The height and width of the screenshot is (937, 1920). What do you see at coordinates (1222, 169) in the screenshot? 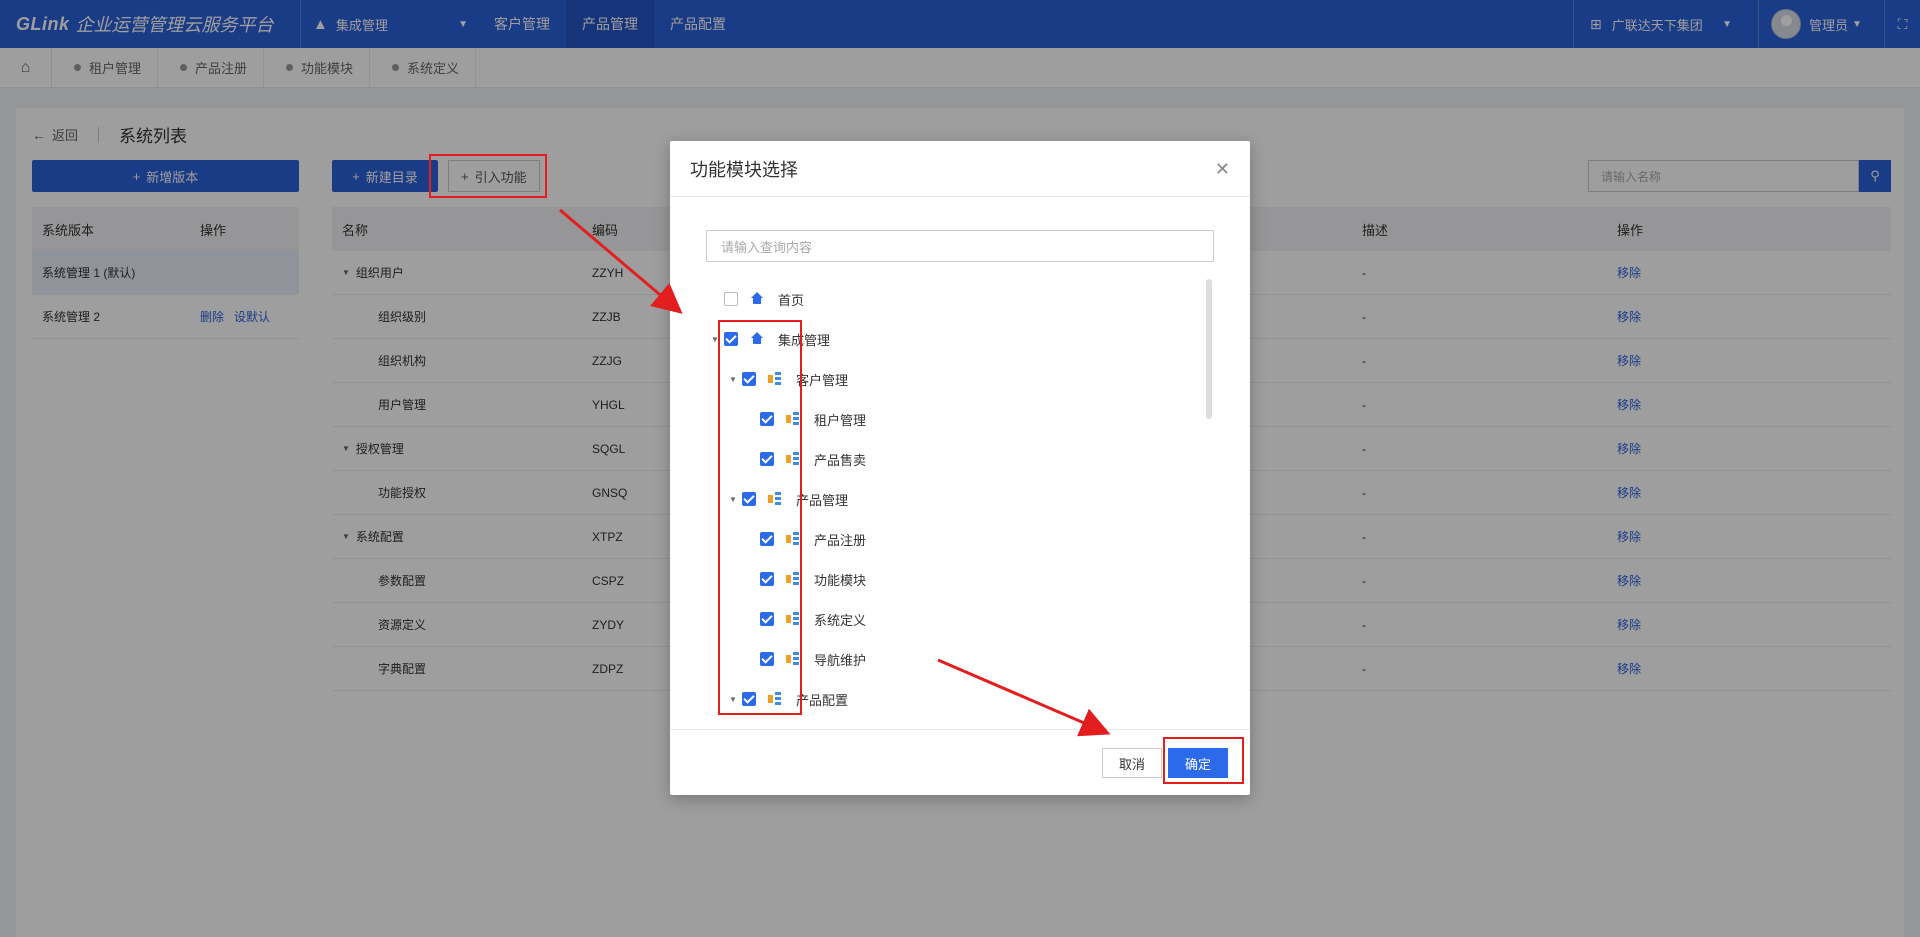
I see `close-icon: ✕` at bounding box center [1222, 169].